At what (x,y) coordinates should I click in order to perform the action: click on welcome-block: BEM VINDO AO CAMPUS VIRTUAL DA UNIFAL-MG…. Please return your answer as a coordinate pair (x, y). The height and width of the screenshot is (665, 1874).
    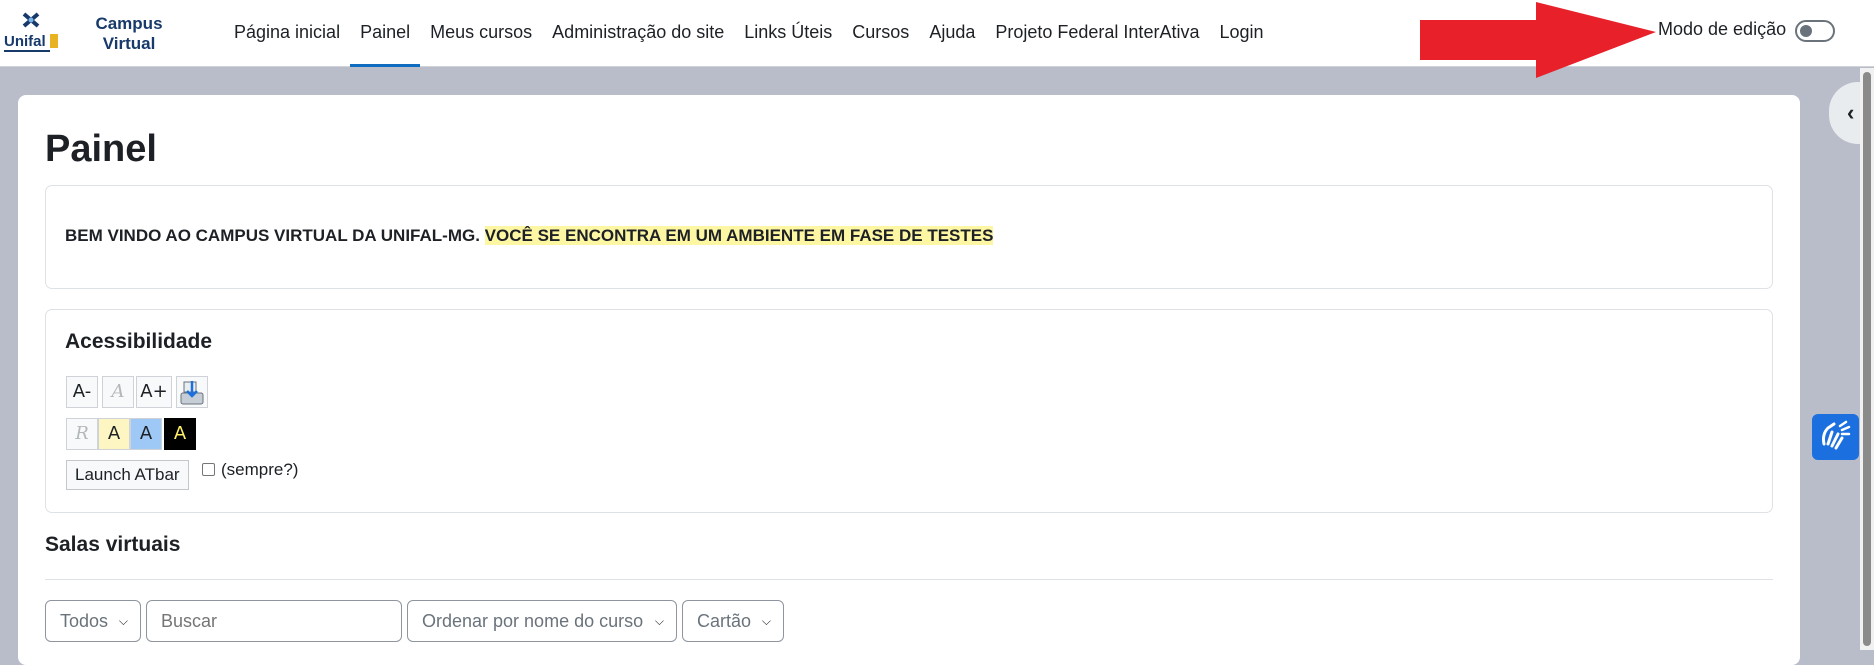
    Looking at the image, I should click on (909, 237).